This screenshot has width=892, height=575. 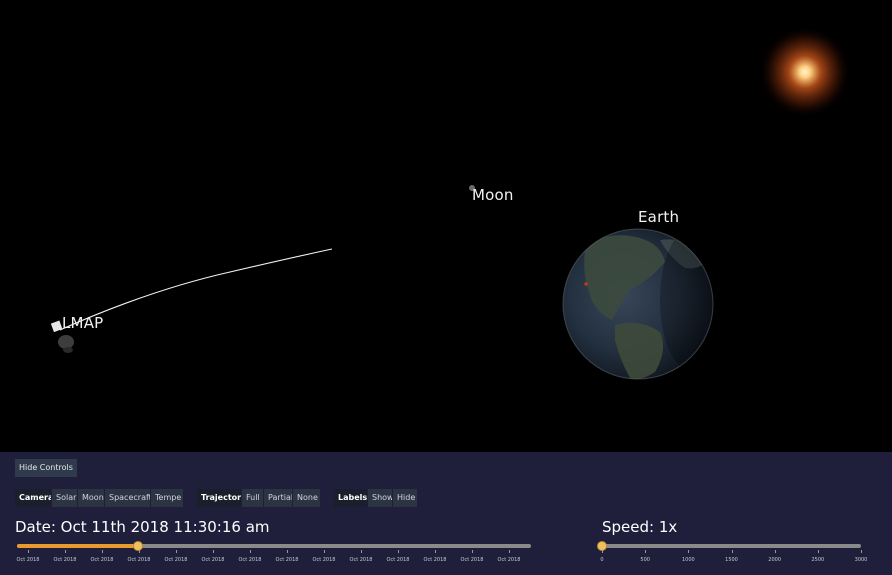 I want to click on speed-slider-tick-label: 2500, so click(x=818, y=560).